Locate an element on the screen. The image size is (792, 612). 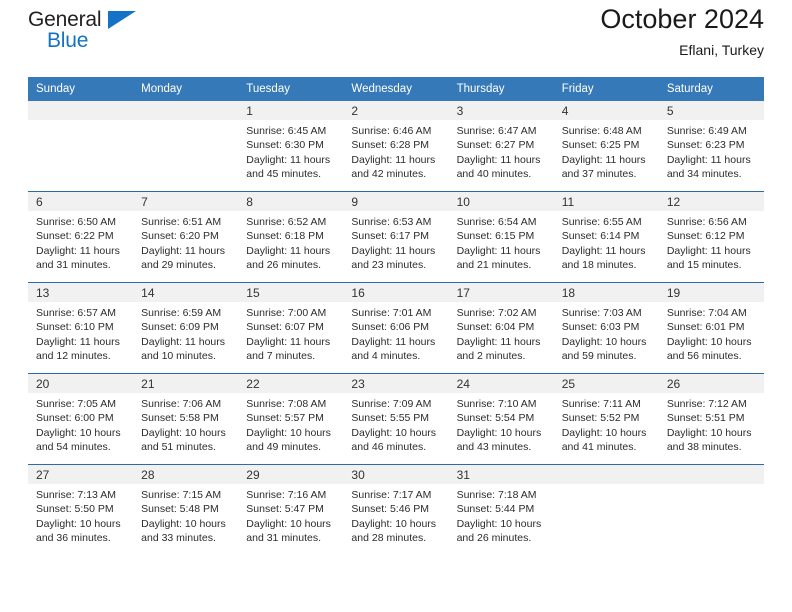
sunrise-time: Sunrise: 6:56 AM is located at coordinates (706, 222).